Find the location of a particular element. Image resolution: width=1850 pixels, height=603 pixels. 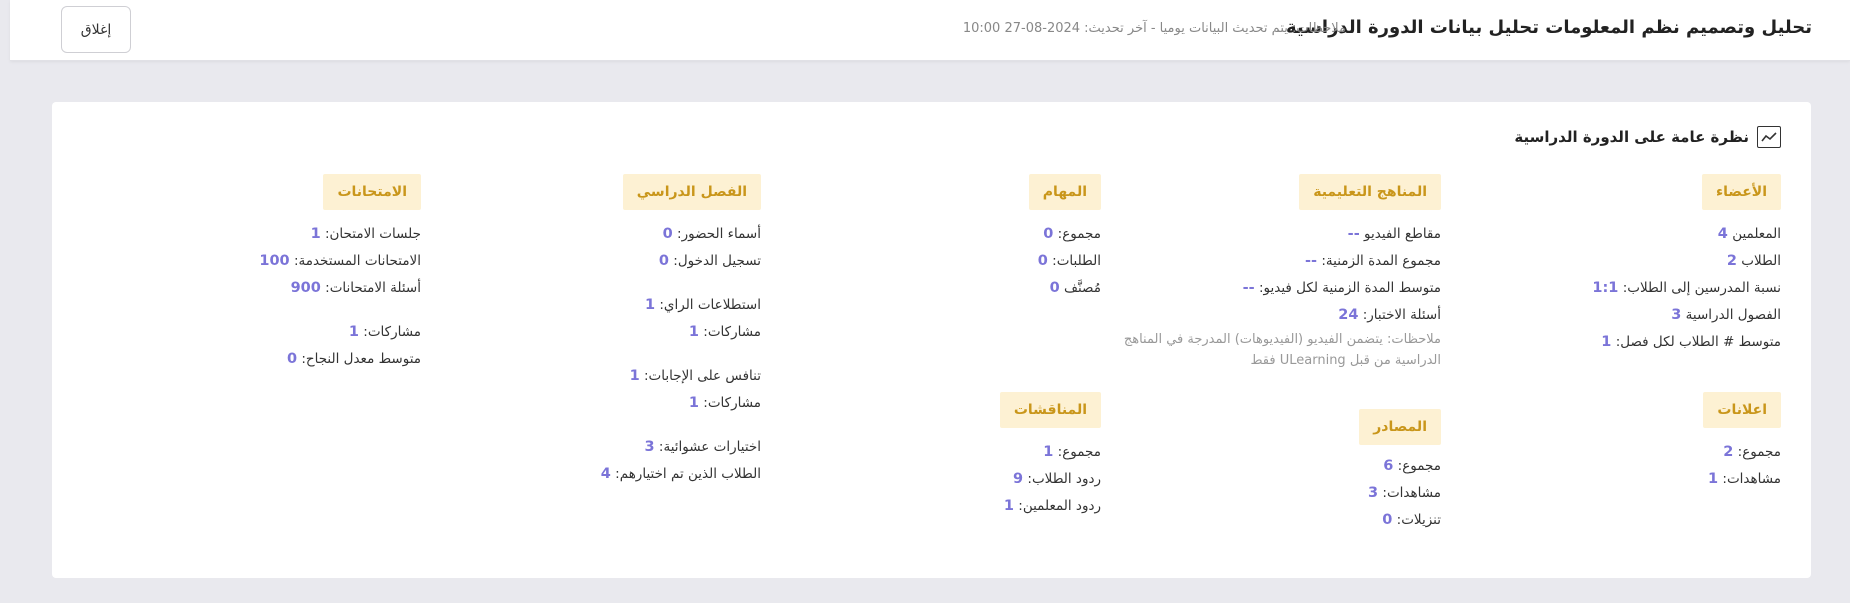

section-title: المناهج التعليمية is located at coordinates (1370, 192).